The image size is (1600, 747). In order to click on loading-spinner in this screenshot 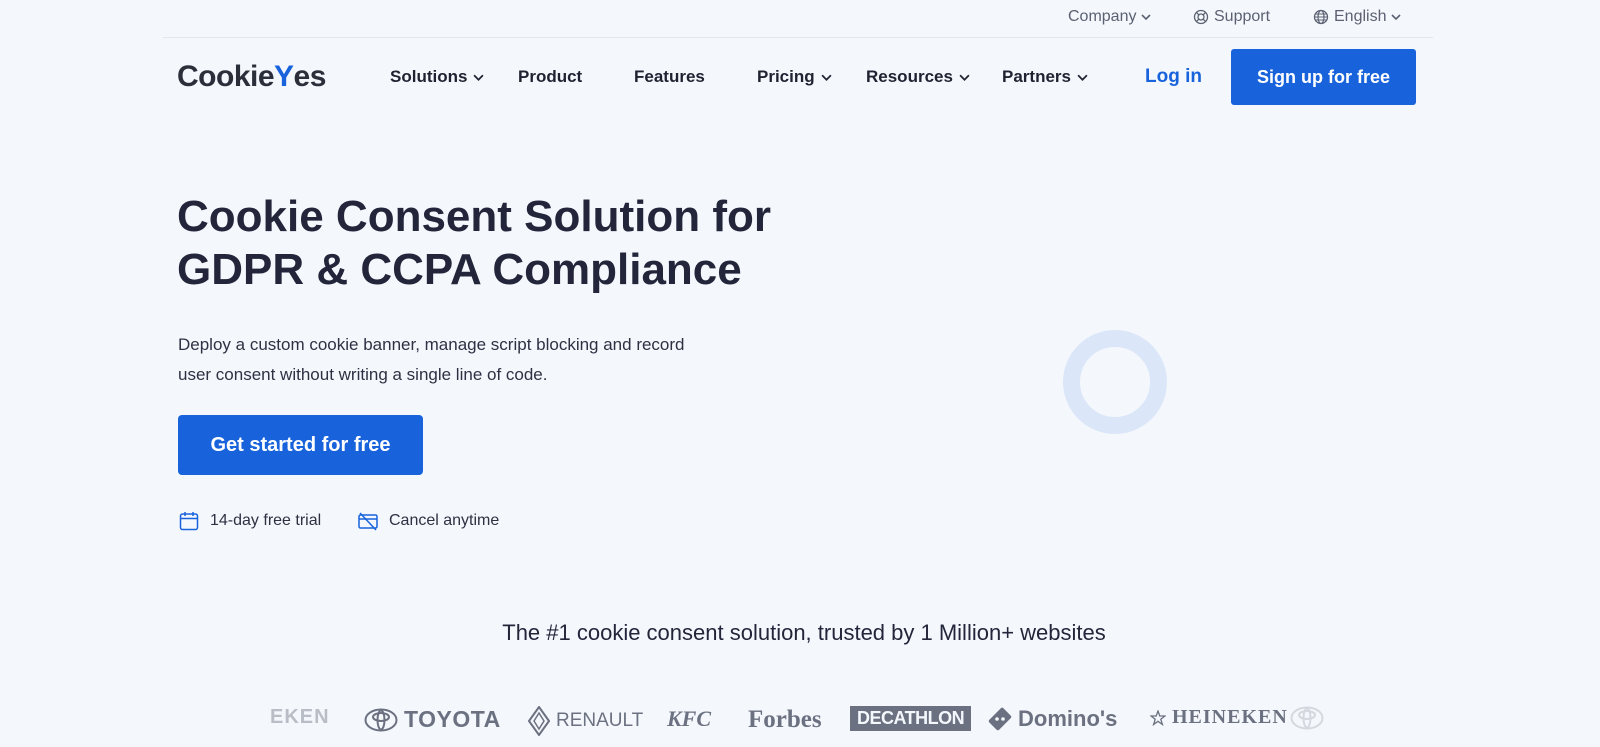, I will do `click(1115, 382)`.